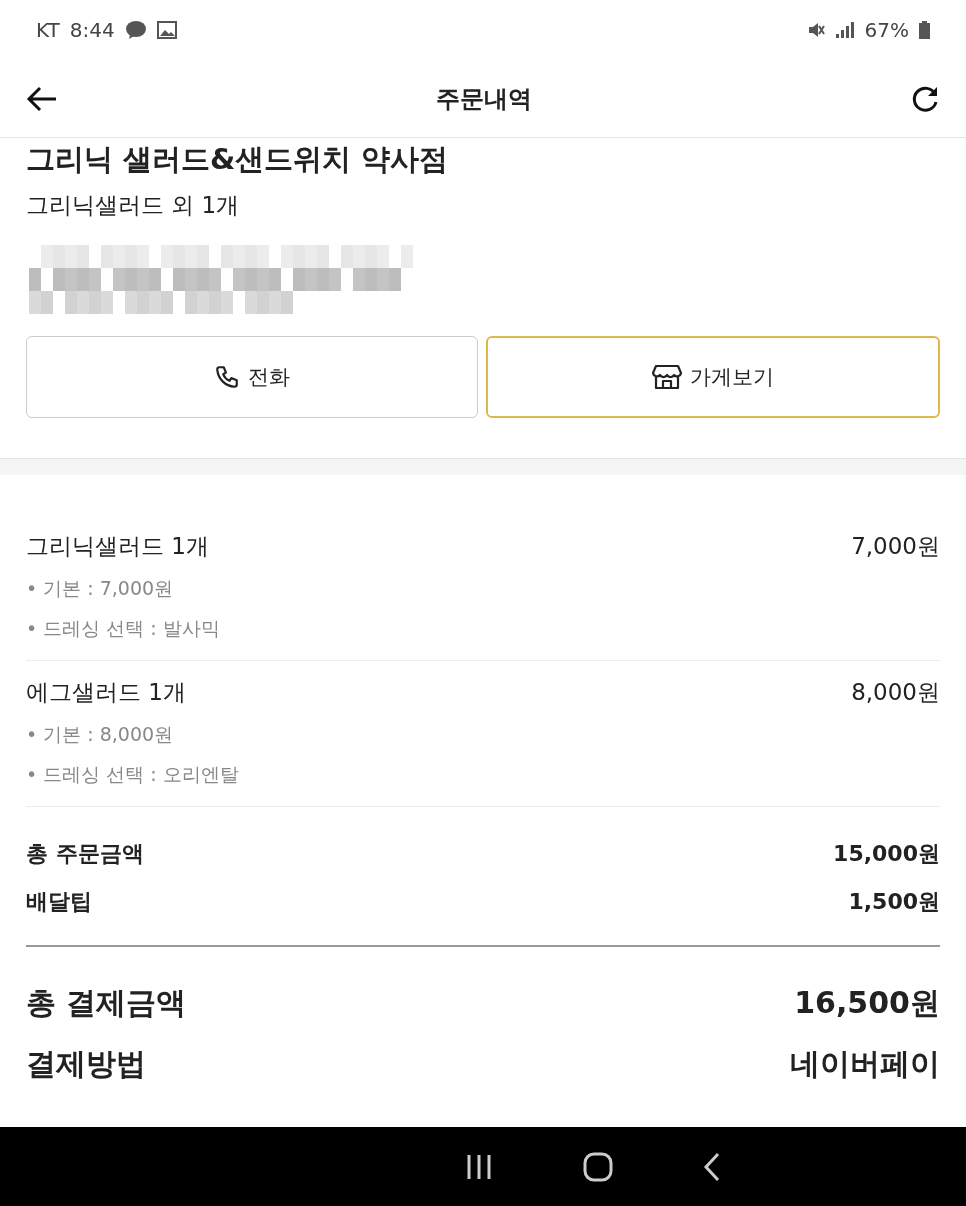 The width and height of the screenshot is (966, 1206). Describe the element at coordinates (867, 1003) in the screenshot. I see `total-value: 16,500원` at that location.